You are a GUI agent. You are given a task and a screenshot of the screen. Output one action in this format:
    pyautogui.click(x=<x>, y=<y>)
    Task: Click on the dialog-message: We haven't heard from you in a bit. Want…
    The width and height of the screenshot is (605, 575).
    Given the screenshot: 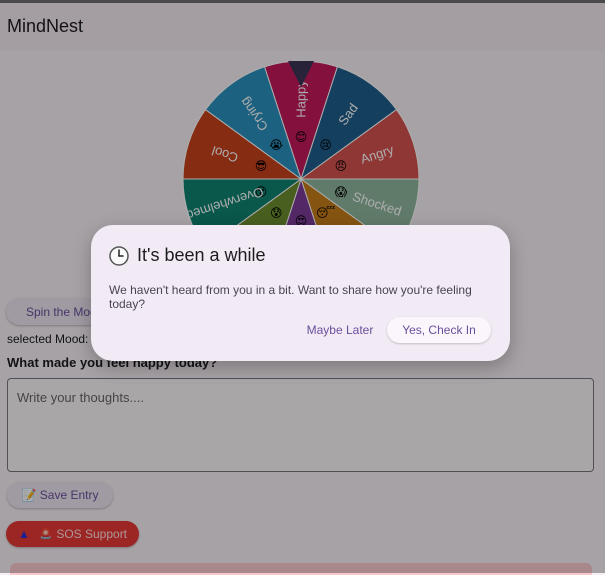 What is the action you would take?
    pyautogui.click(x=290, y=297)
    